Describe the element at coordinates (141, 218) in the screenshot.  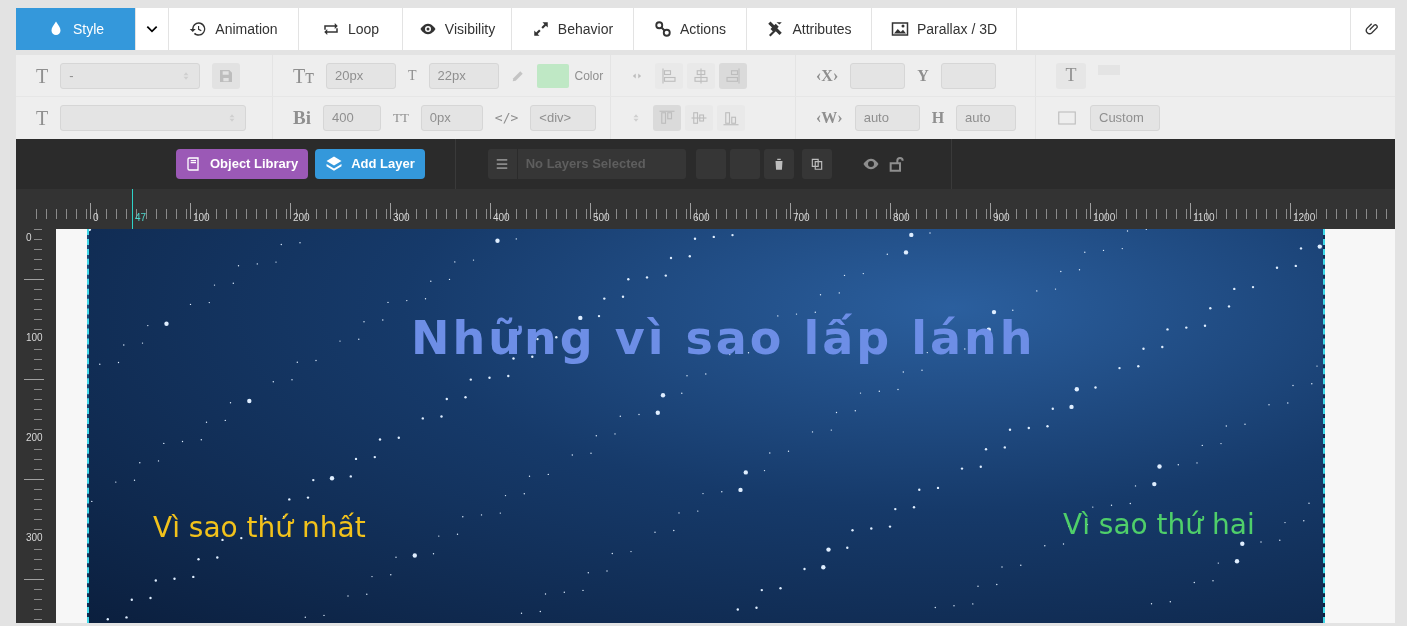
I see `guide-position-label: 47` at that location.